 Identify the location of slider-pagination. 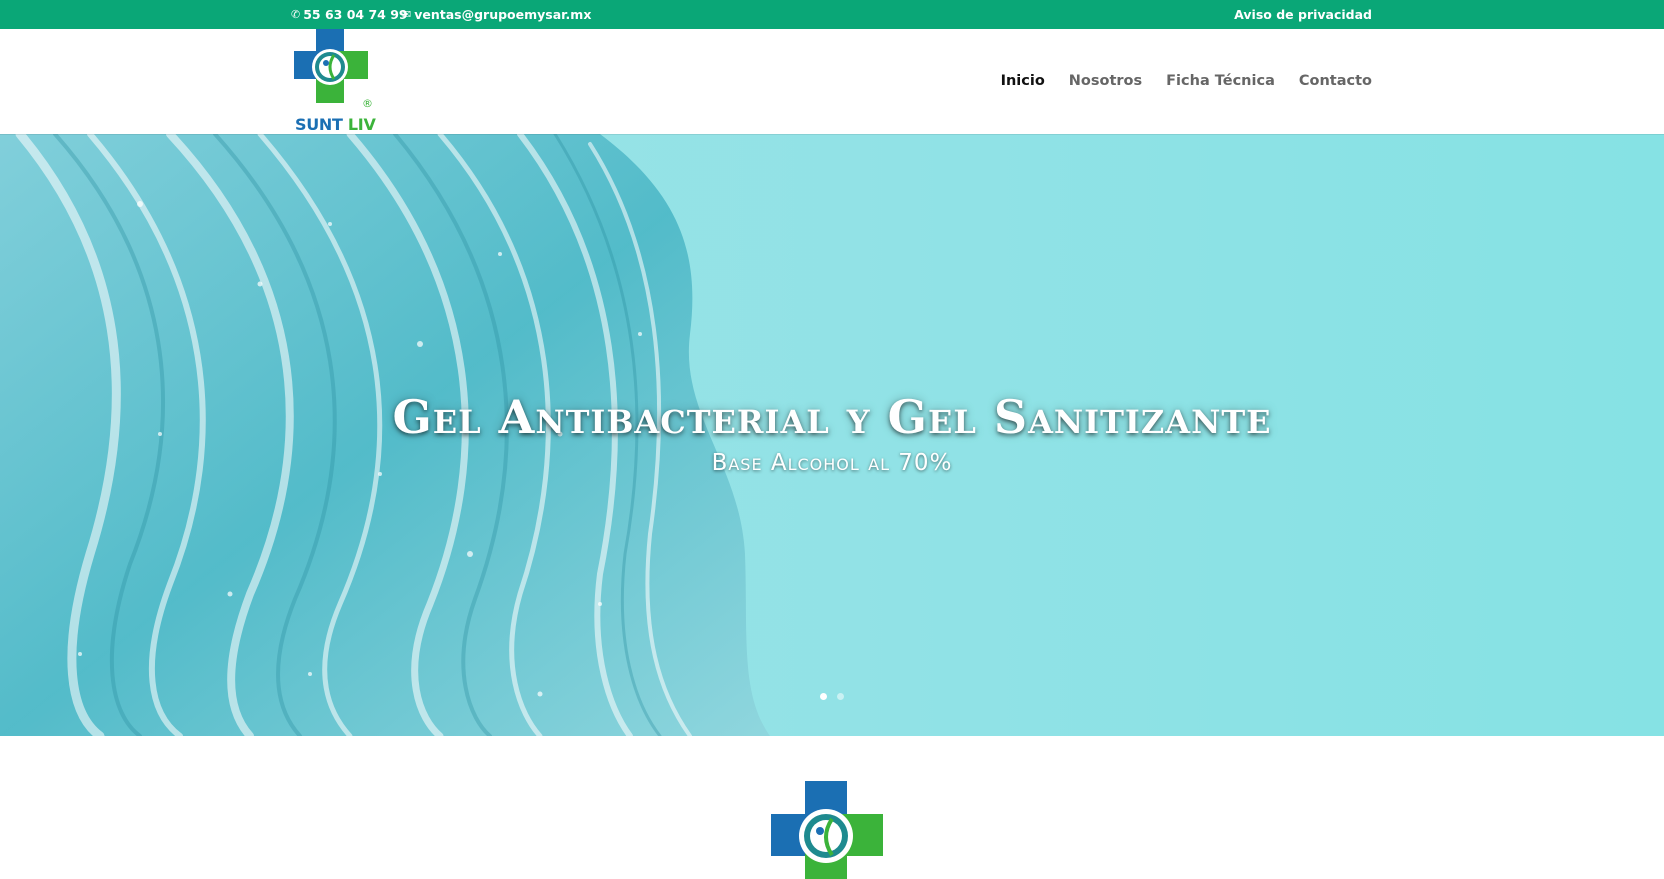
(832, 696).